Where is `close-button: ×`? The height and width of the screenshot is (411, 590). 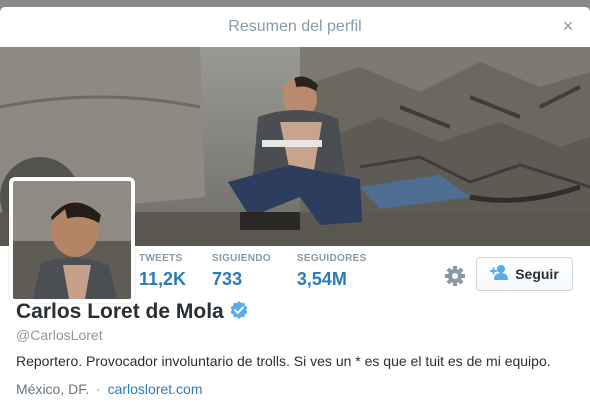
close-button: × is located at coordinates (568, 26).